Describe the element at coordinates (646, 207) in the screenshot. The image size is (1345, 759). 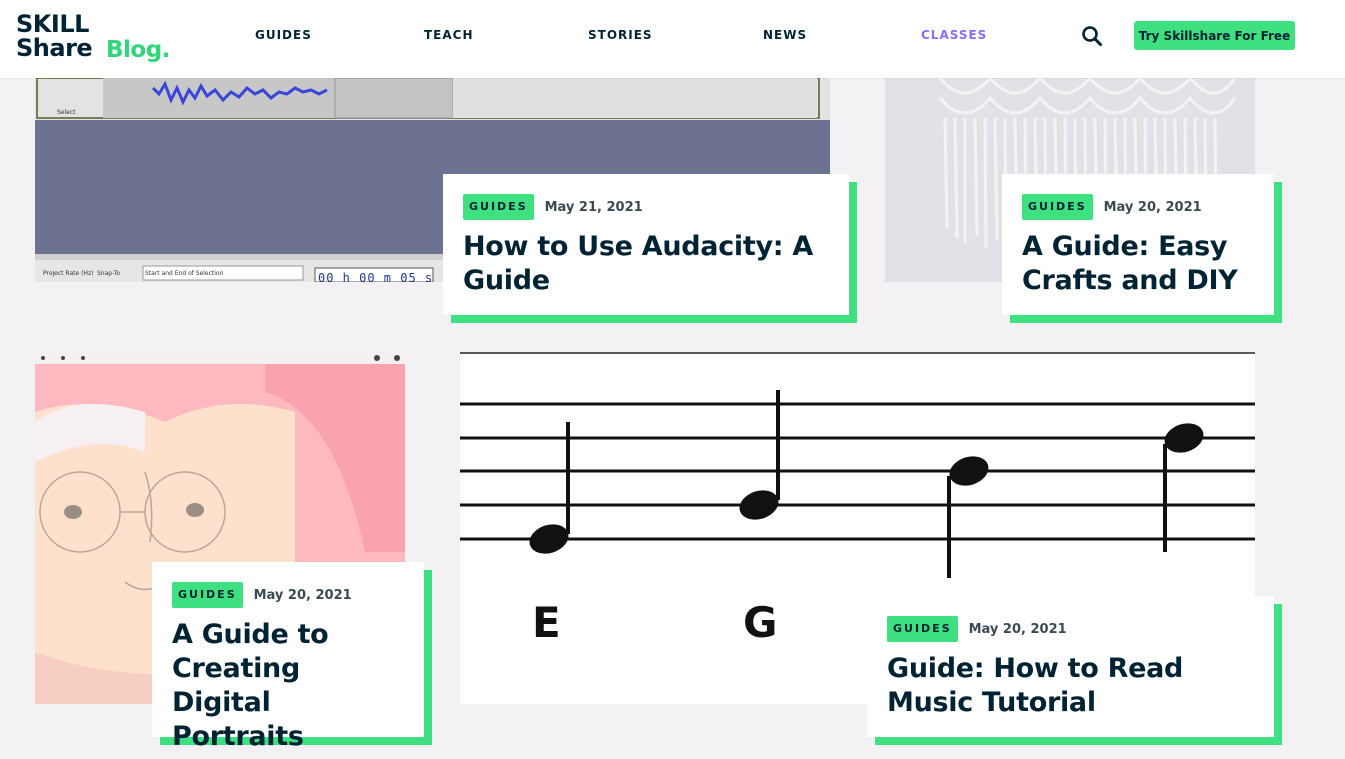
I see `card-meta: GUIDES May 21, 2021` at that location.